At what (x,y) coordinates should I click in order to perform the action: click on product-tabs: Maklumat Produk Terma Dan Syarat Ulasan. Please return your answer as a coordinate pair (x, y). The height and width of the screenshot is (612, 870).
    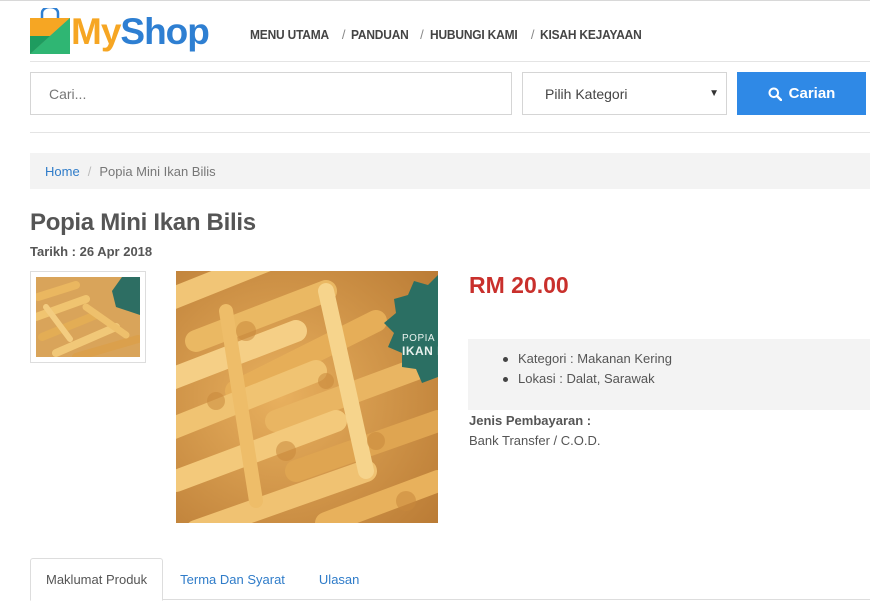
    Looking at the image, I should click on (450, 579).